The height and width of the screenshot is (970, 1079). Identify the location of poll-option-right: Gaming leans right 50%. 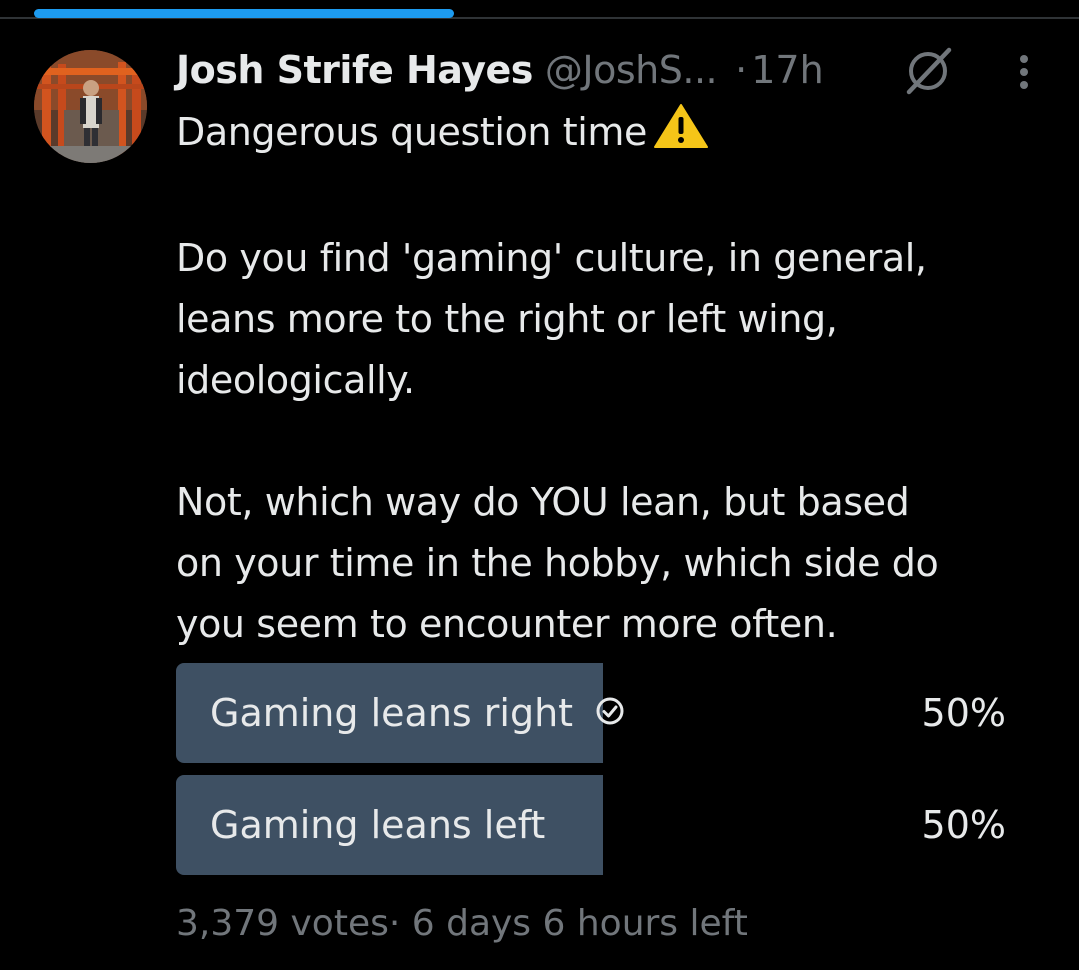
(603, 713).